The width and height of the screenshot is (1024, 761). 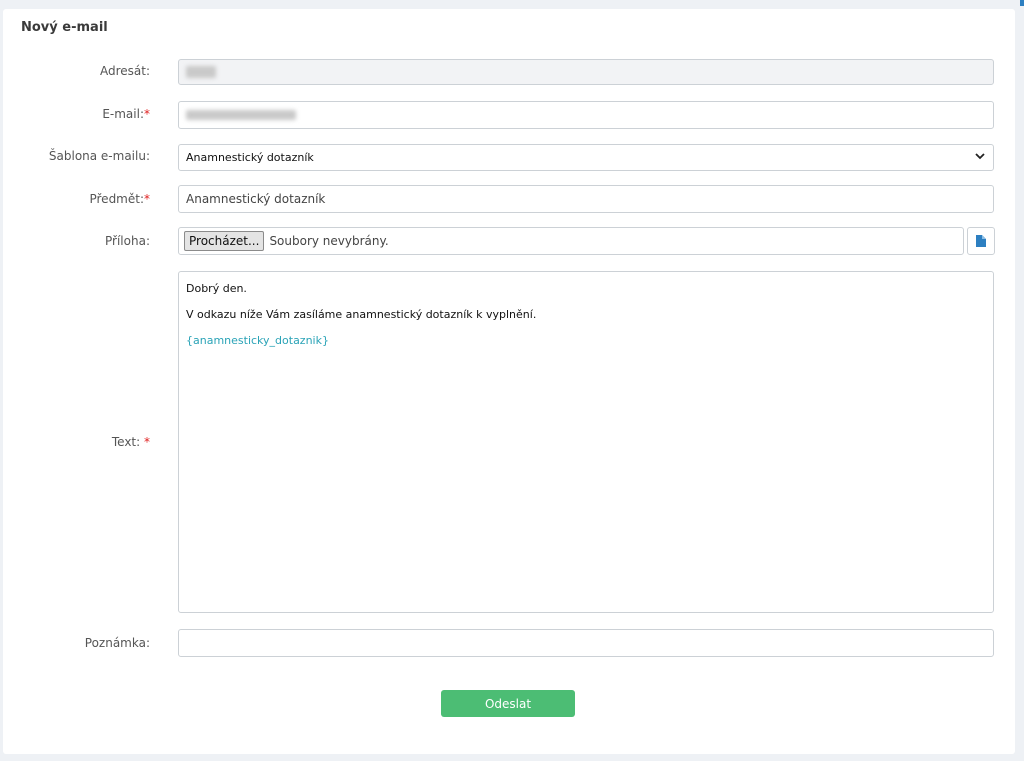 I want to click on chevron-down-icon, so click(x=980, y=157).